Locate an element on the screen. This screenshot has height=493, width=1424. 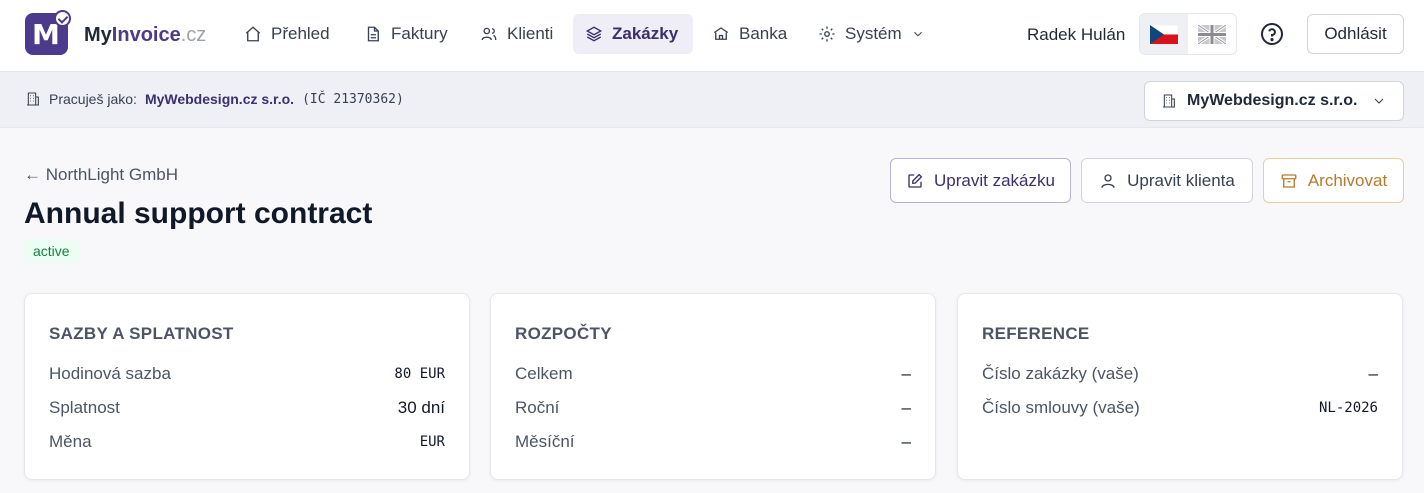
page-title: Annual support contract is located at coordinates (198, 213).